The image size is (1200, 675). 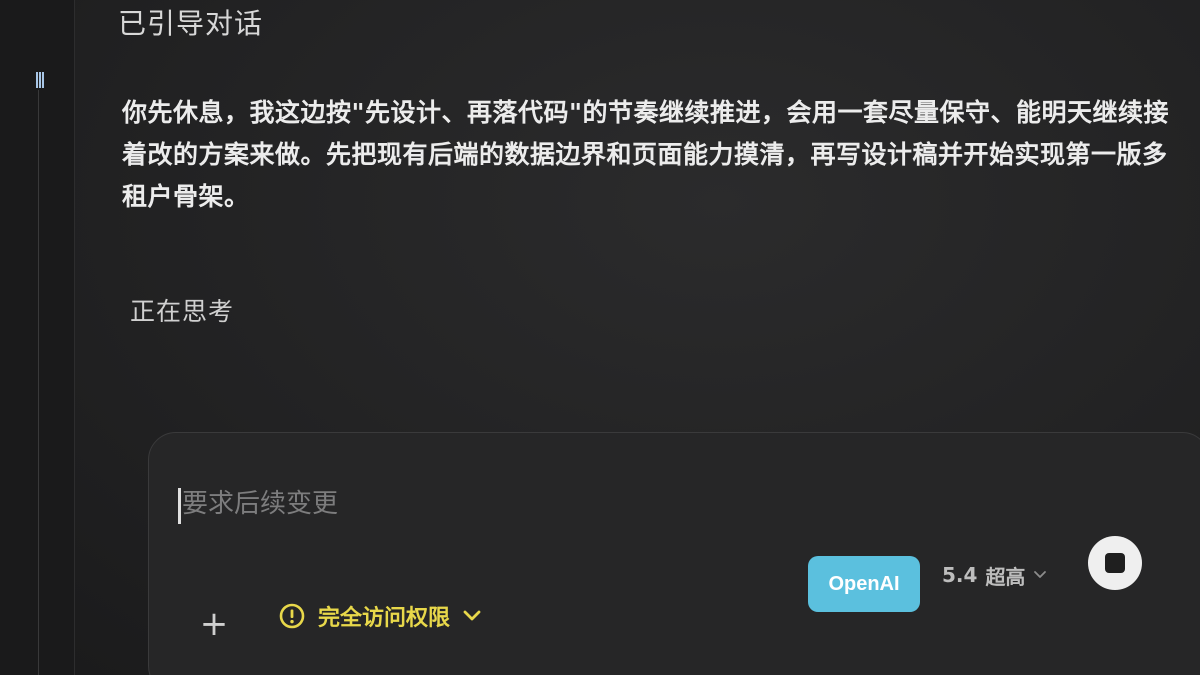 I want to click on left-gutter, so click(x=37, y=337).